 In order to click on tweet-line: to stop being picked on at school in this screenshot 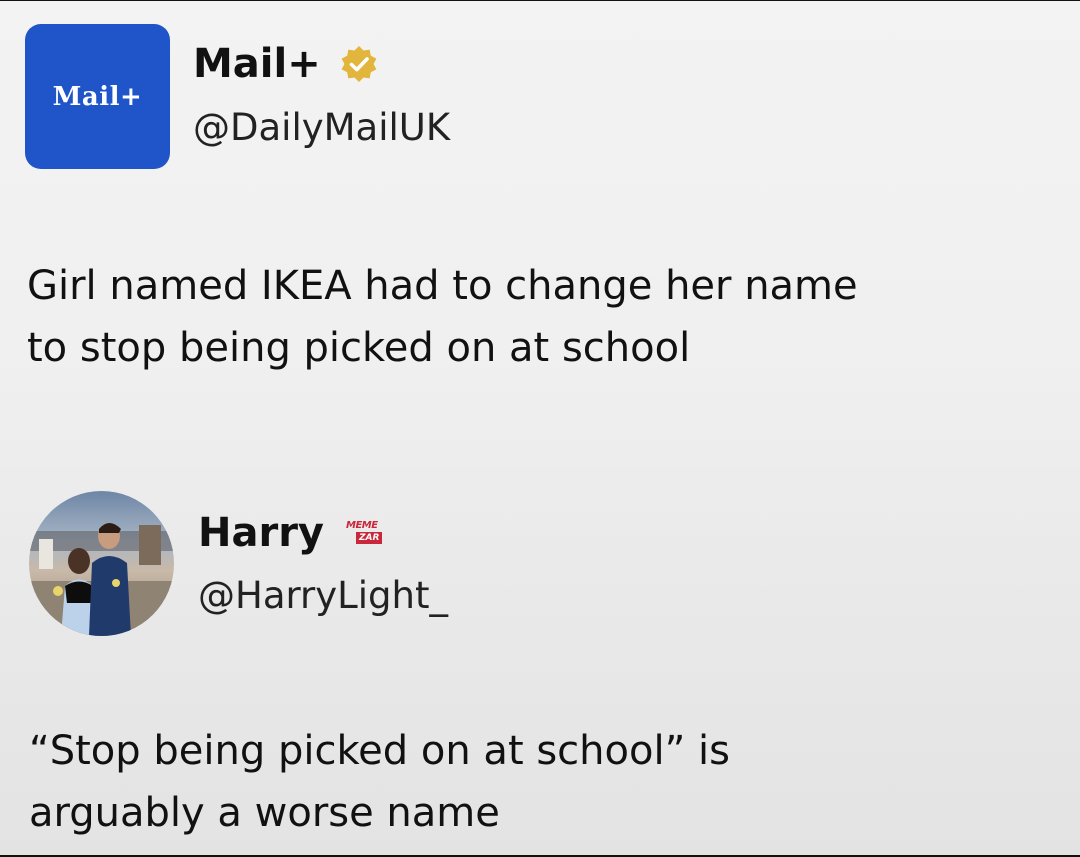, I will do `click(359, 348)`.